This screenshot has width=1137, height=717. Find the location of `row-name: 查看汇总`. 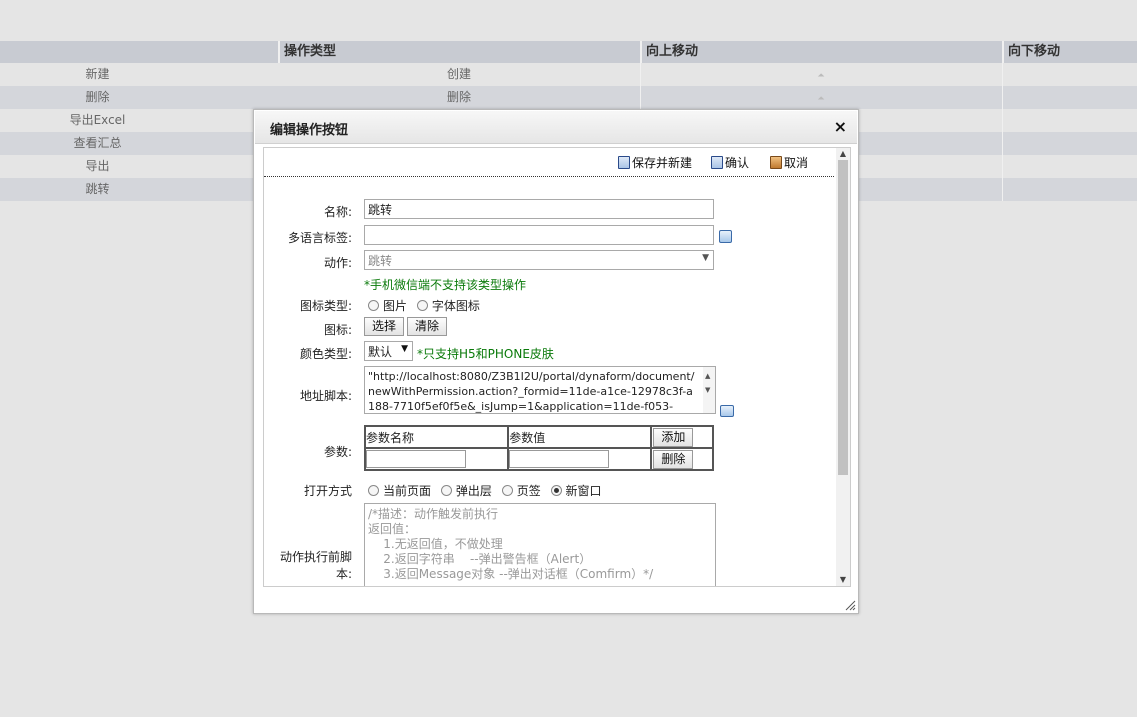

row-name: 查看汇总 is located at coordinates (97, 143).